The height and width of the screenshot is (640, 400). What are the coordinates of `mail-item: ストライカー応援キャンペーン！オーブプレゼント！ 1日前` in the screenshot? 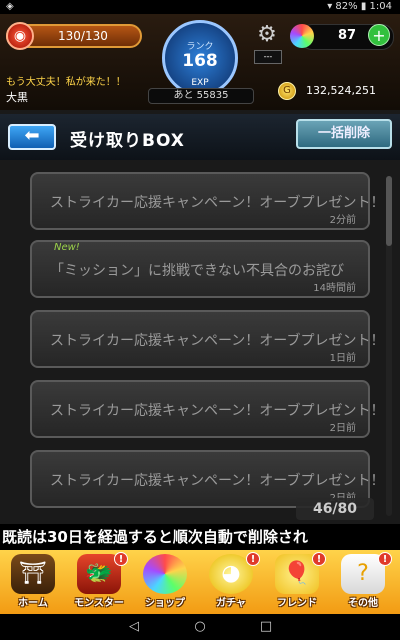 It's located at (207, 339).